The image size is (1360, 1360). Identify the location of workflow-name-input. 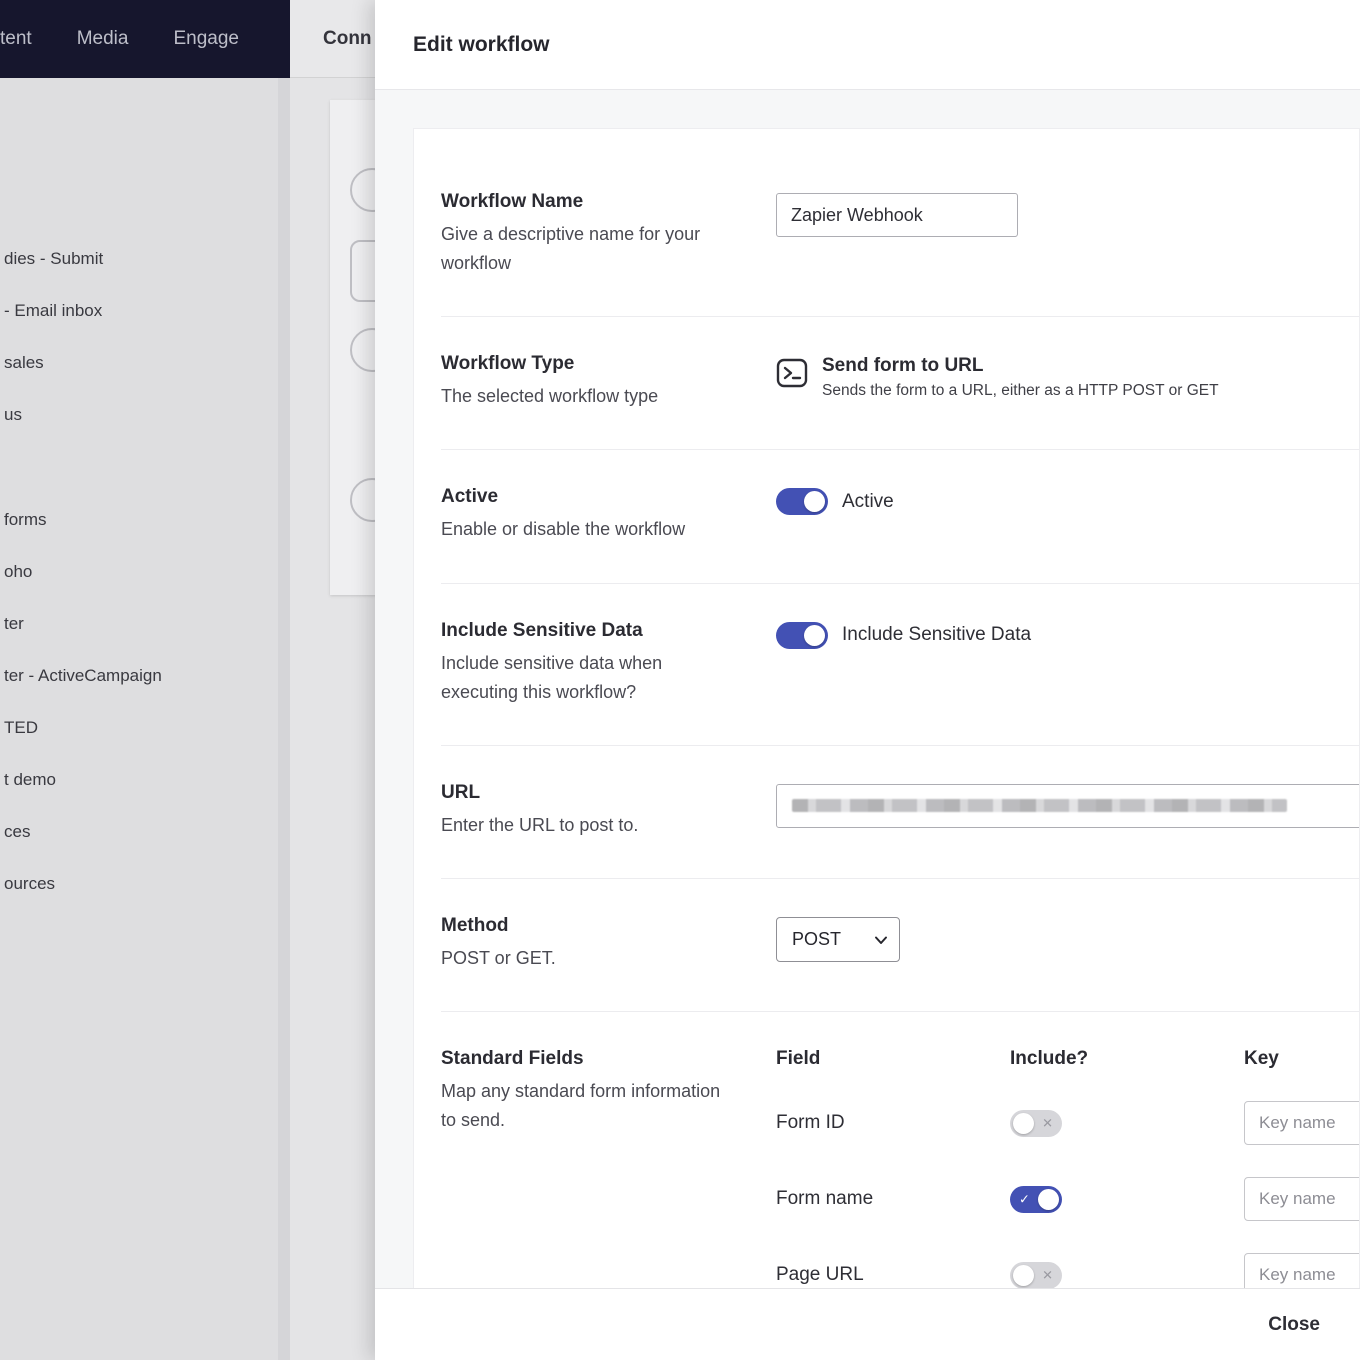
(897, 215).